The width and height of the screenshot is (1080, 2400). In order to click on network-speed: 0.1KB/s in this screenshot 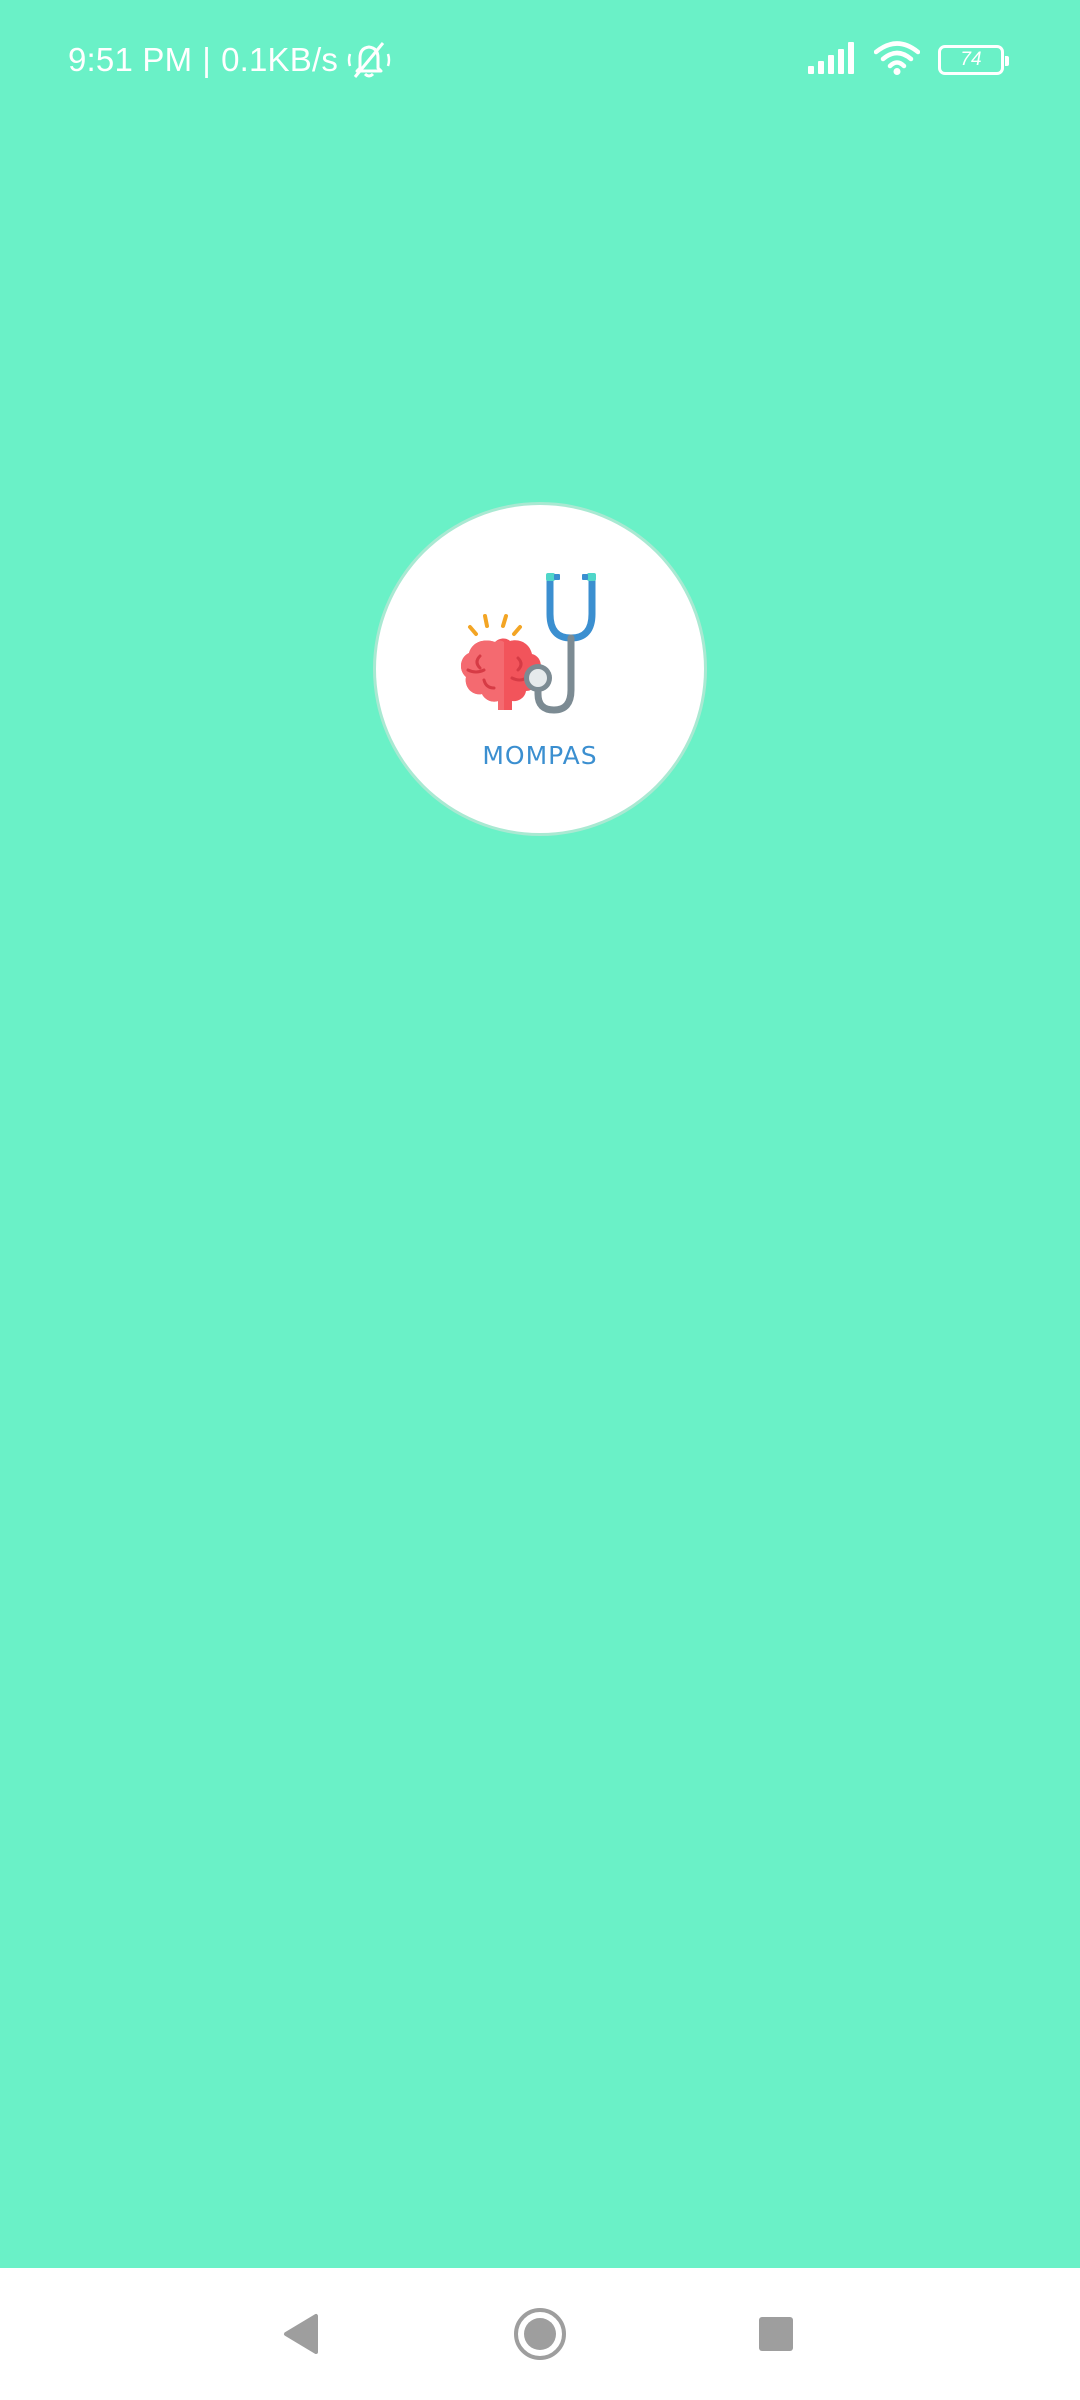, I will do `click(280, 59)`.